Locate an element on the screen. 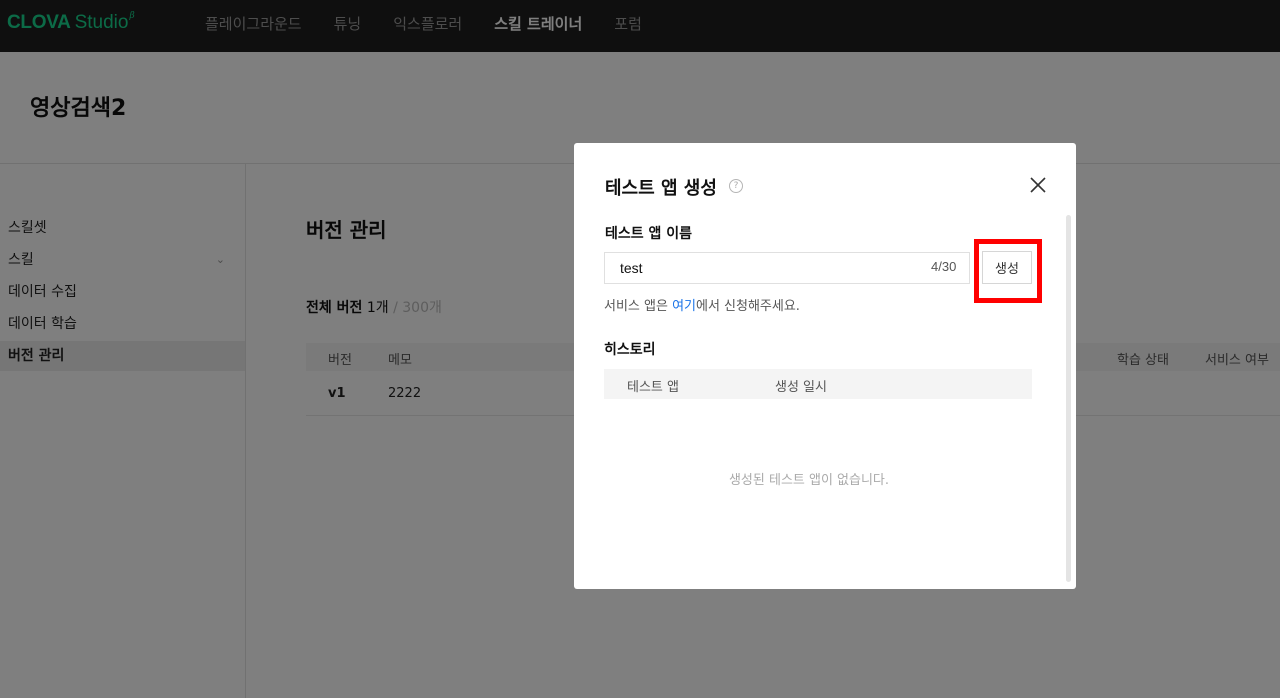 This screenshot has height=698, width=1280. history-column-test-app: 테스트 앱 is located at coordinates (653, 387).